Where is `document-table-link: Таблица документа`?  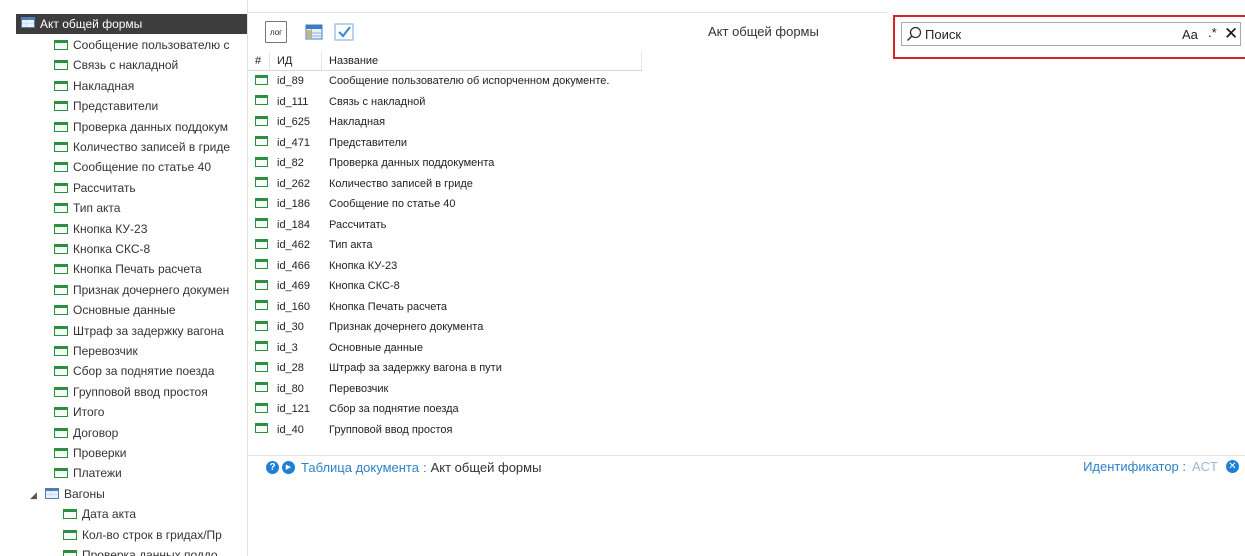 document-table-link: Таблица документа is located at coordinates (360, 467).